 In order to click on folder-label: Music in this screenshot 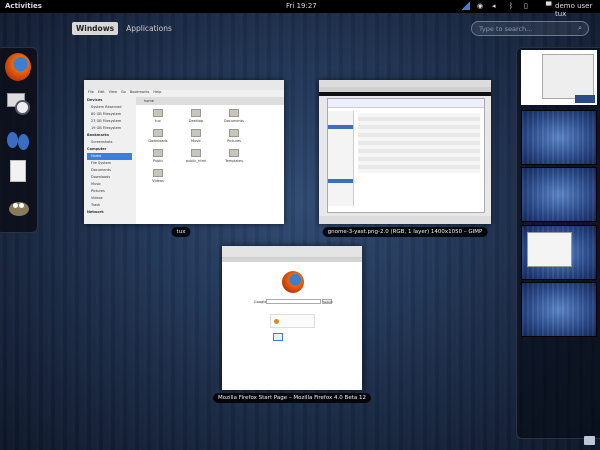, I will do `click(196, 141)`.